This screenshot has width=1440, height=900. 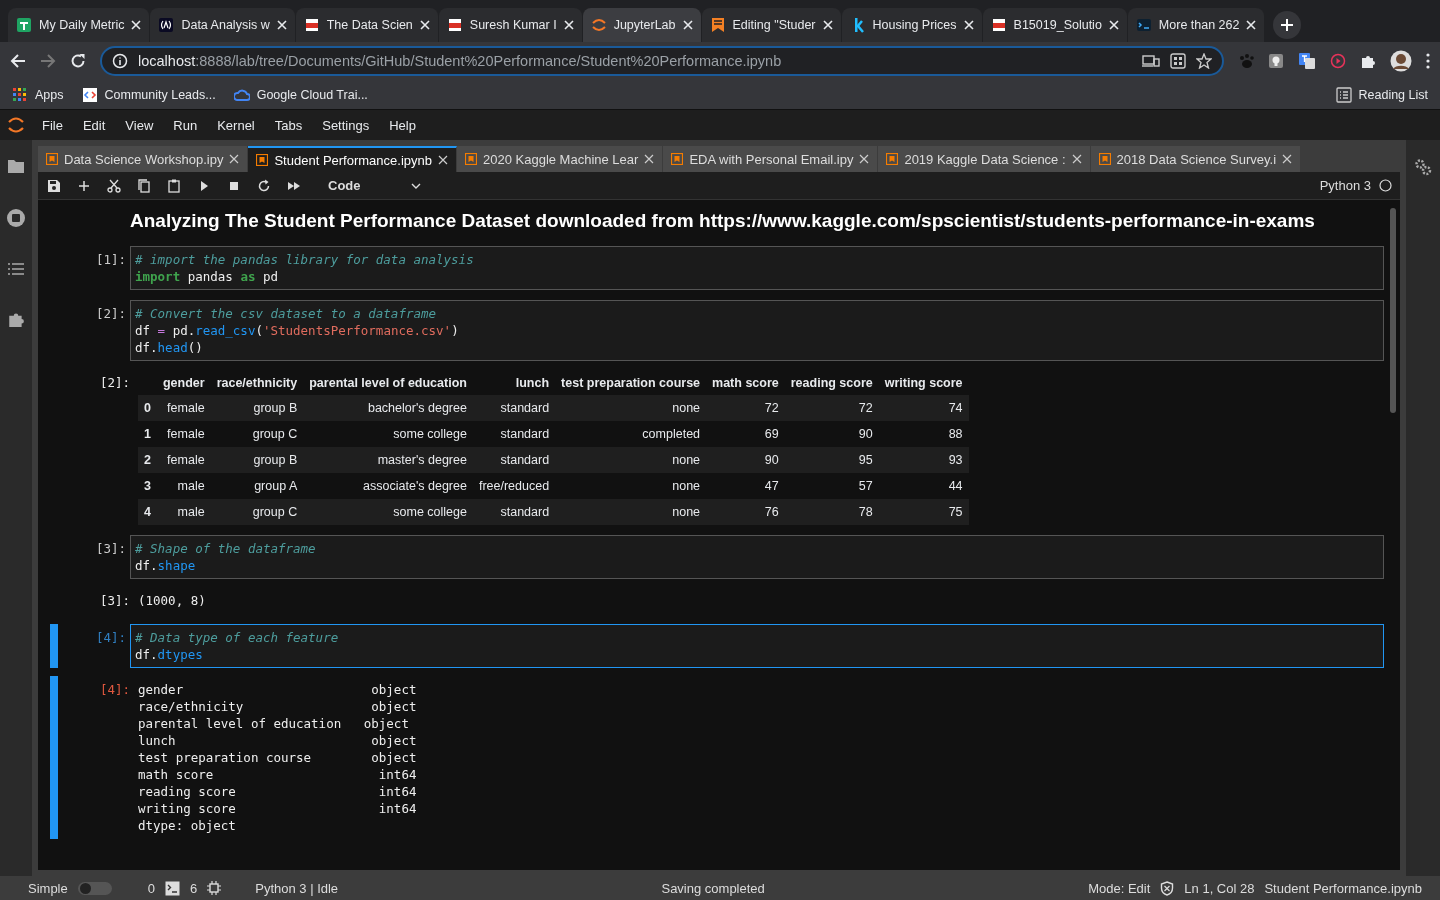 What do you see at coordinates (257, 408) in the screenshot?
I see `table-cell: group B` at bounding box center [257, 408].